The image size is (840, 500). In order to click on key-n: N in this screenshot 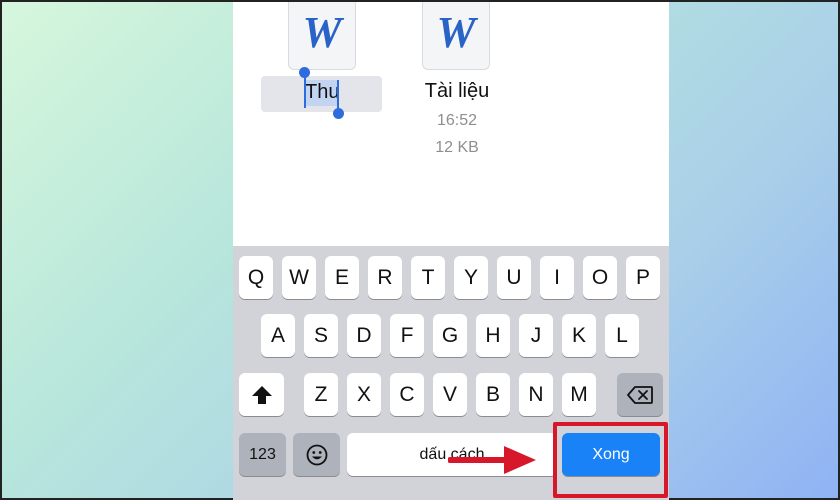, I will do `click(536, 394)`.